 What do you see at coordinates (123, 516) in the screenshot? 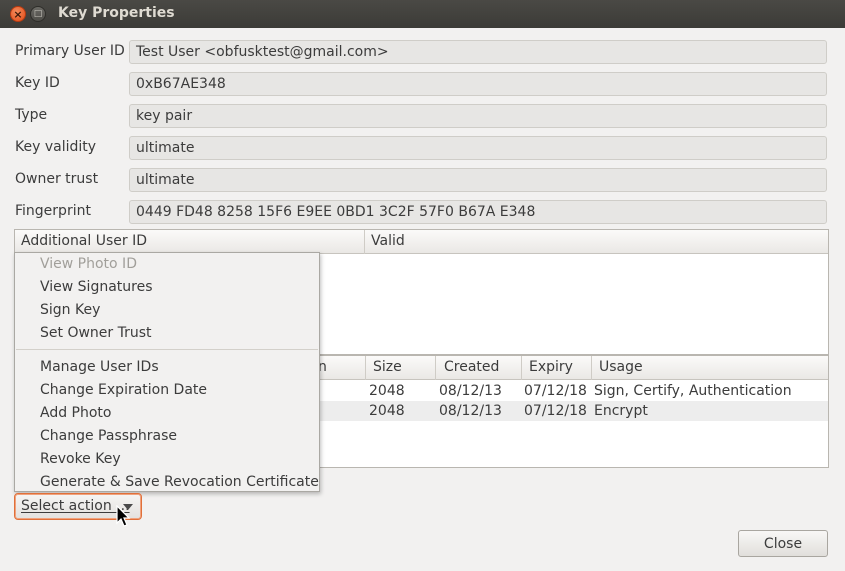
I see `mouse-cursor-icon` at bounding box center [123, 516].